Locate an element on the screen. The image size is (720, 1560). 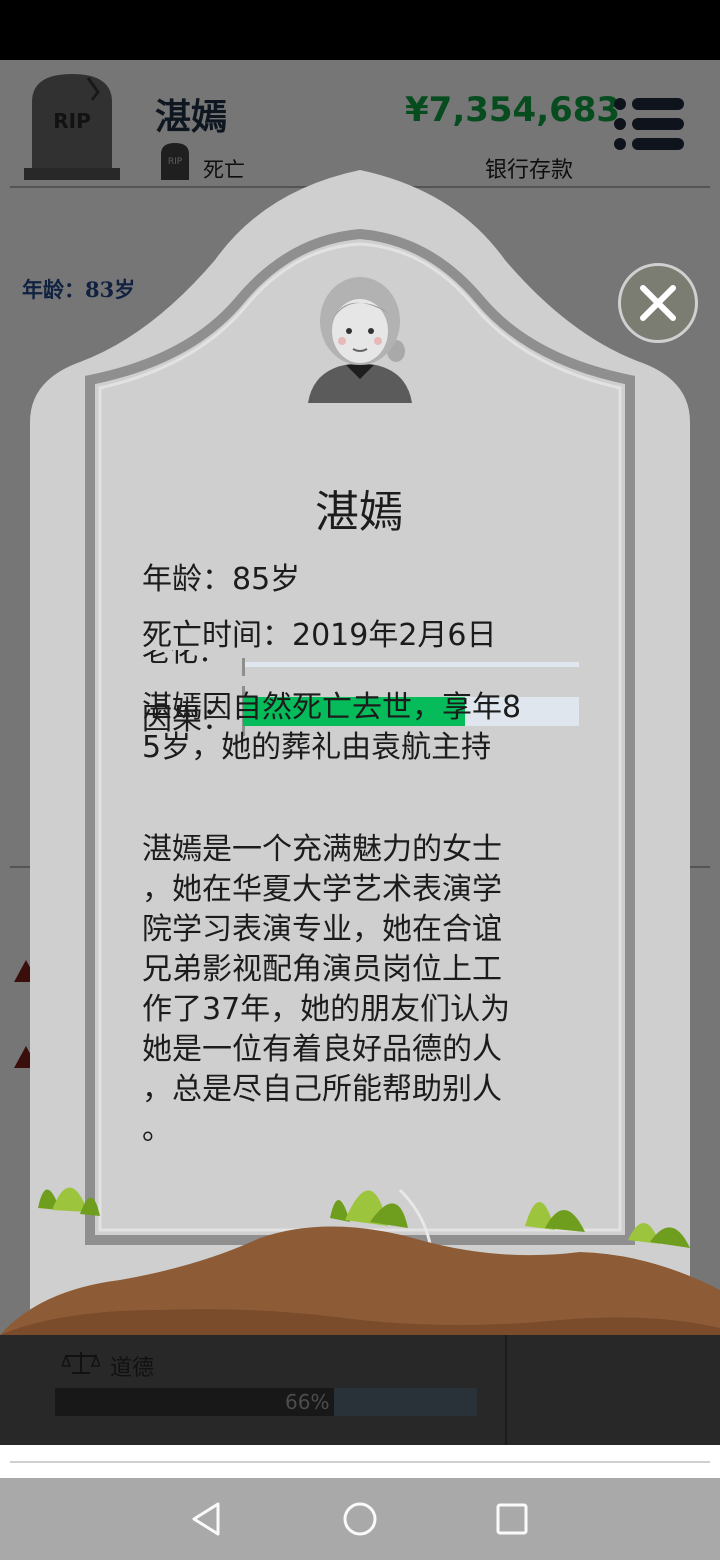
system-nav-bar is located at coordinates (360, 1519).